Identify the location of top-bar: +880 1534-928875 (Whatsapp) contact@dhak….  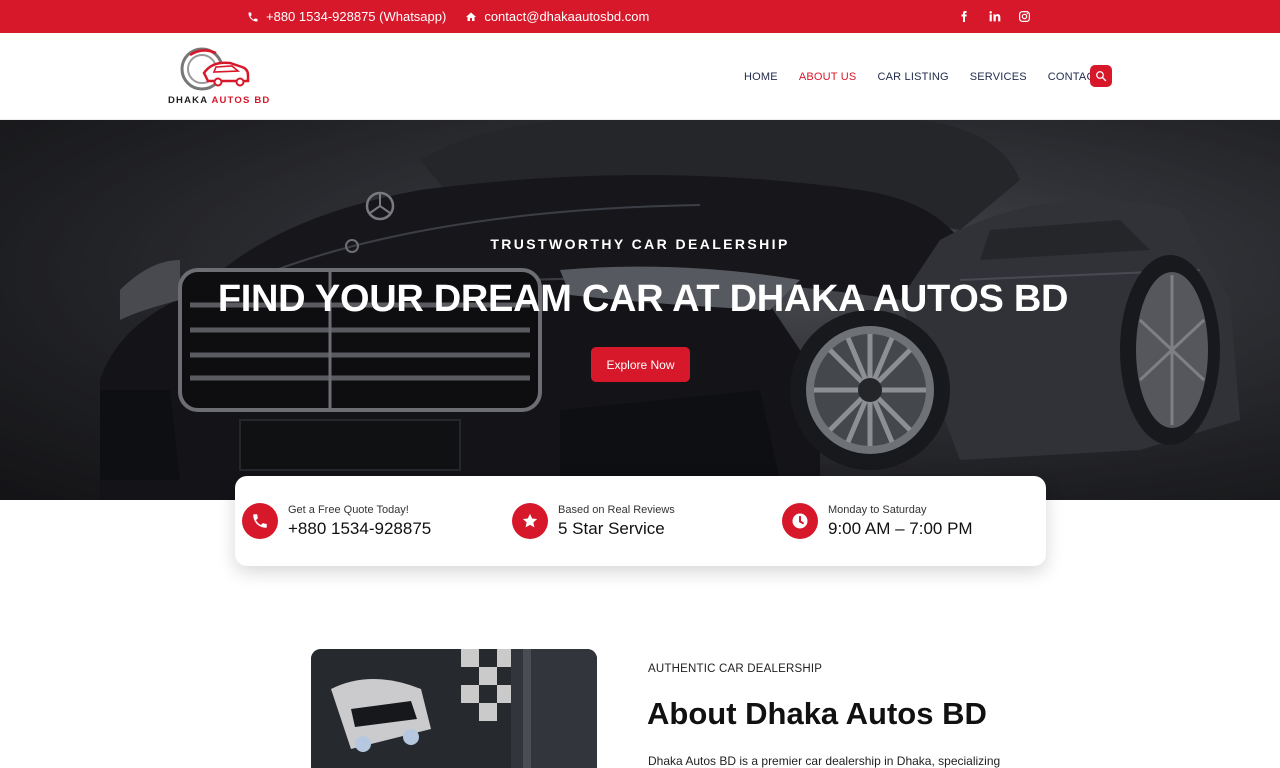
(640, 16).